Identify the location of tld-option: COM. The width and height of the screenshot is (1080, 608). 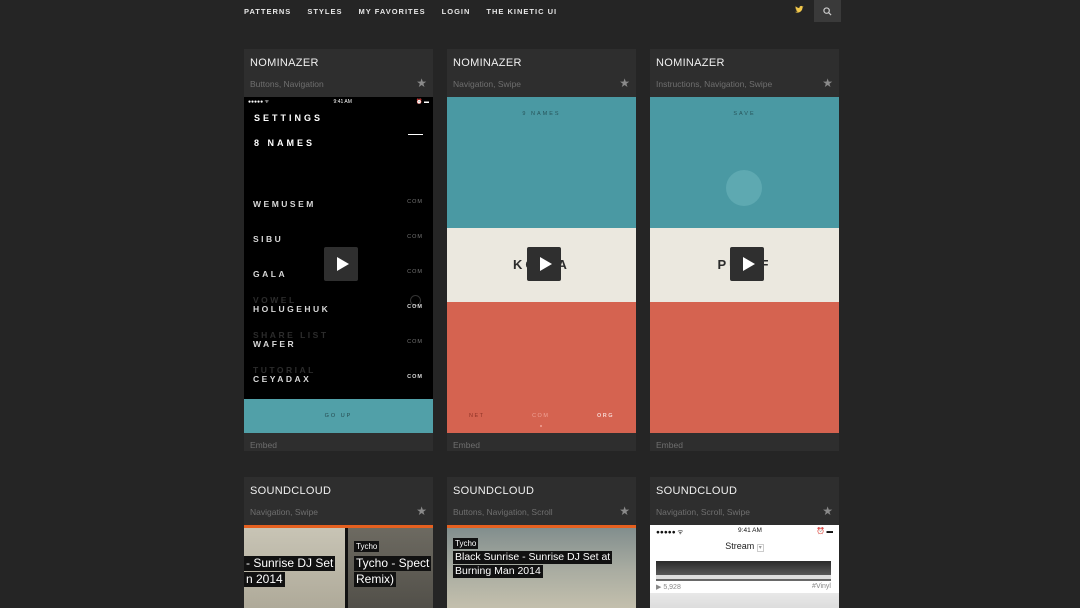
(541, 416).